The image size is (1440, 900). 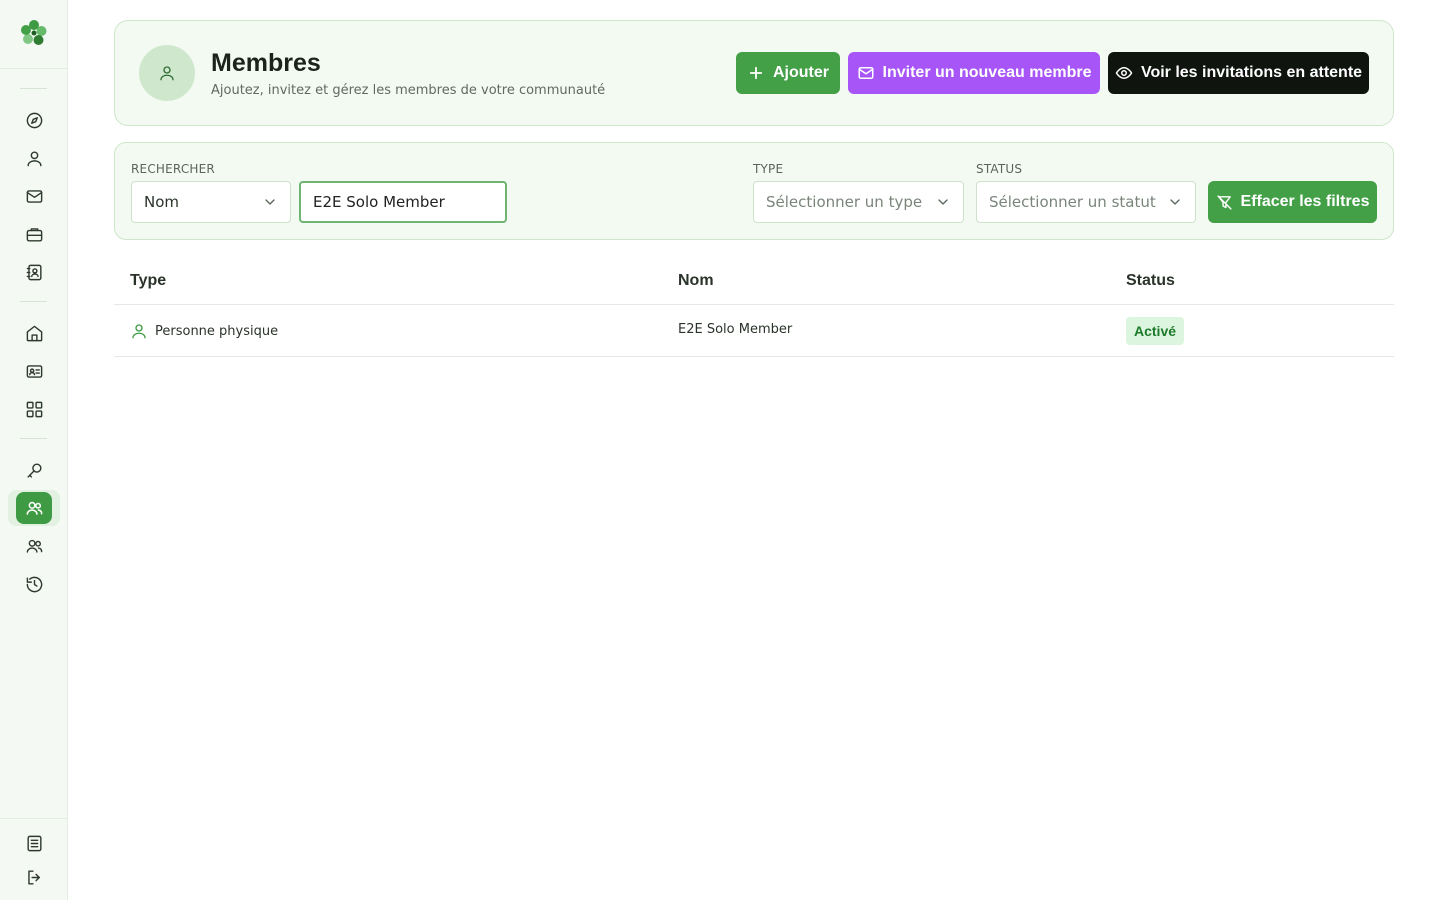 I want to click on compass-icon, so click(x=34, y=120).